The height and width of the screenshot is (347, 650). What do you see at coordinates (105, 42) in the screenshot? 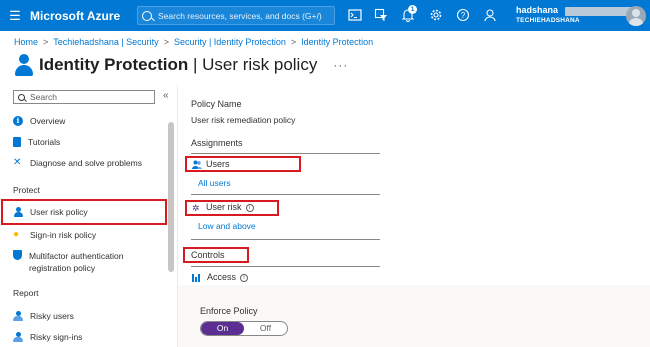
I see `breadcrumb-tenant-security: Techiehadshana | Security` at bounding box center [105, 42].